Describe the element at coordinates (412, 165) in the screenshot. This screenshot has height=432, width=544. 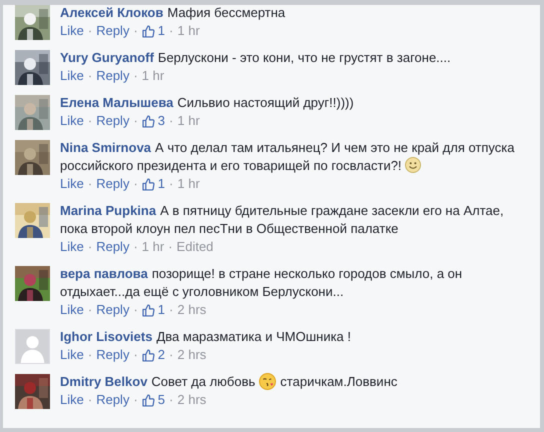
I see `smiley-icon` at that location.